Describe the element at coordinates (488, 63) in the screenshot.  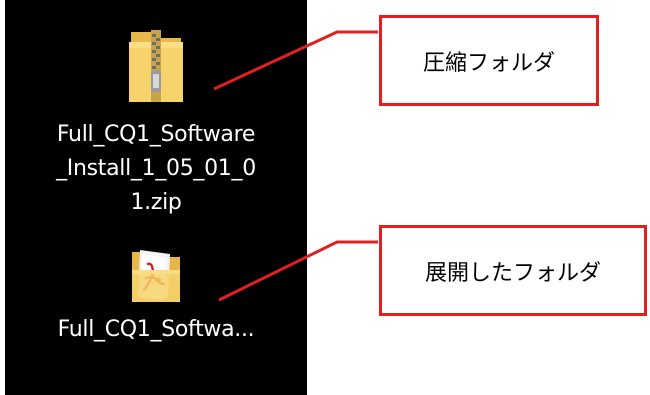
I see `callout-compressed-label: 圧縮フォルダ` at that location.